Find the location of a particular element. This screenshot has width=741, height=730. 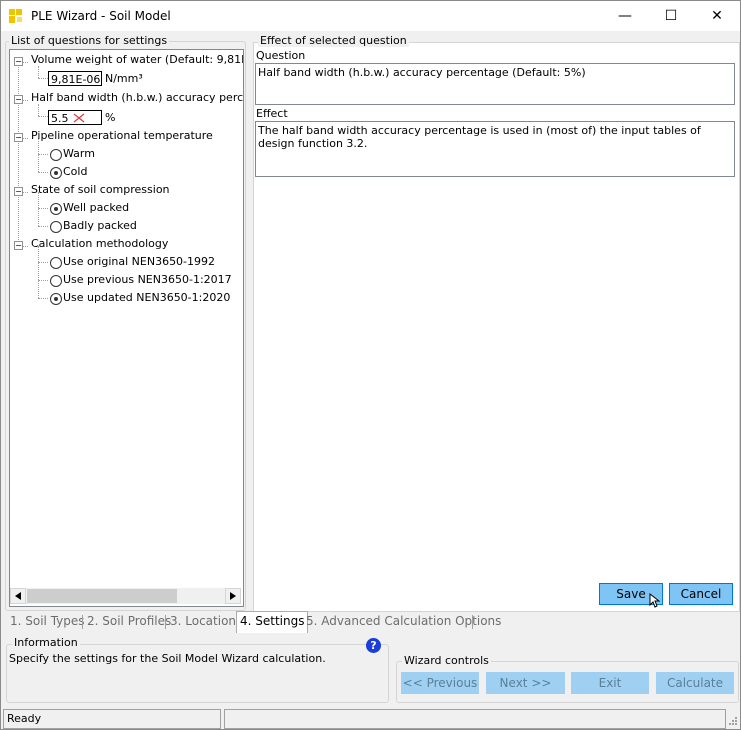

cancel-button-label: Cancel is located at coordinates (701, 594).